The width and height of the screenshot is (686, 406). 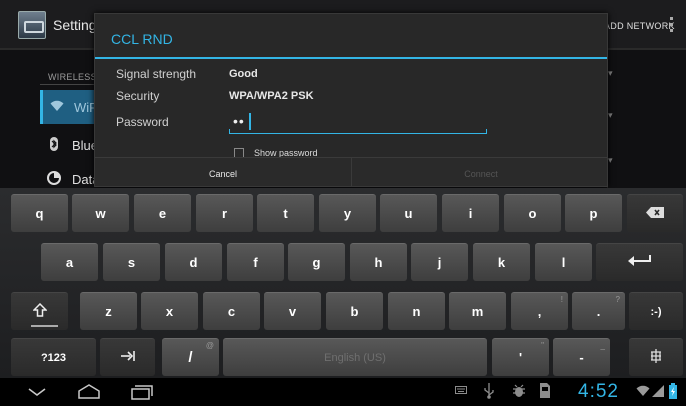 What do you see at coordinates (408, 213) in the screenshot?
I see `key-u: u` at bounding box center [408, 213].